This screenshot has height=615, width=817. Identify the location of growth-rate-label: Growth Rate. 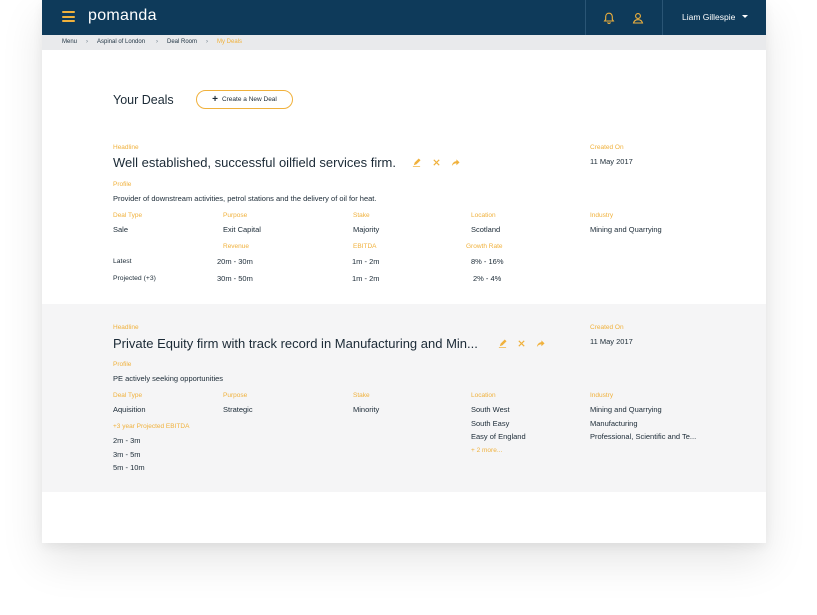
(484, 246).